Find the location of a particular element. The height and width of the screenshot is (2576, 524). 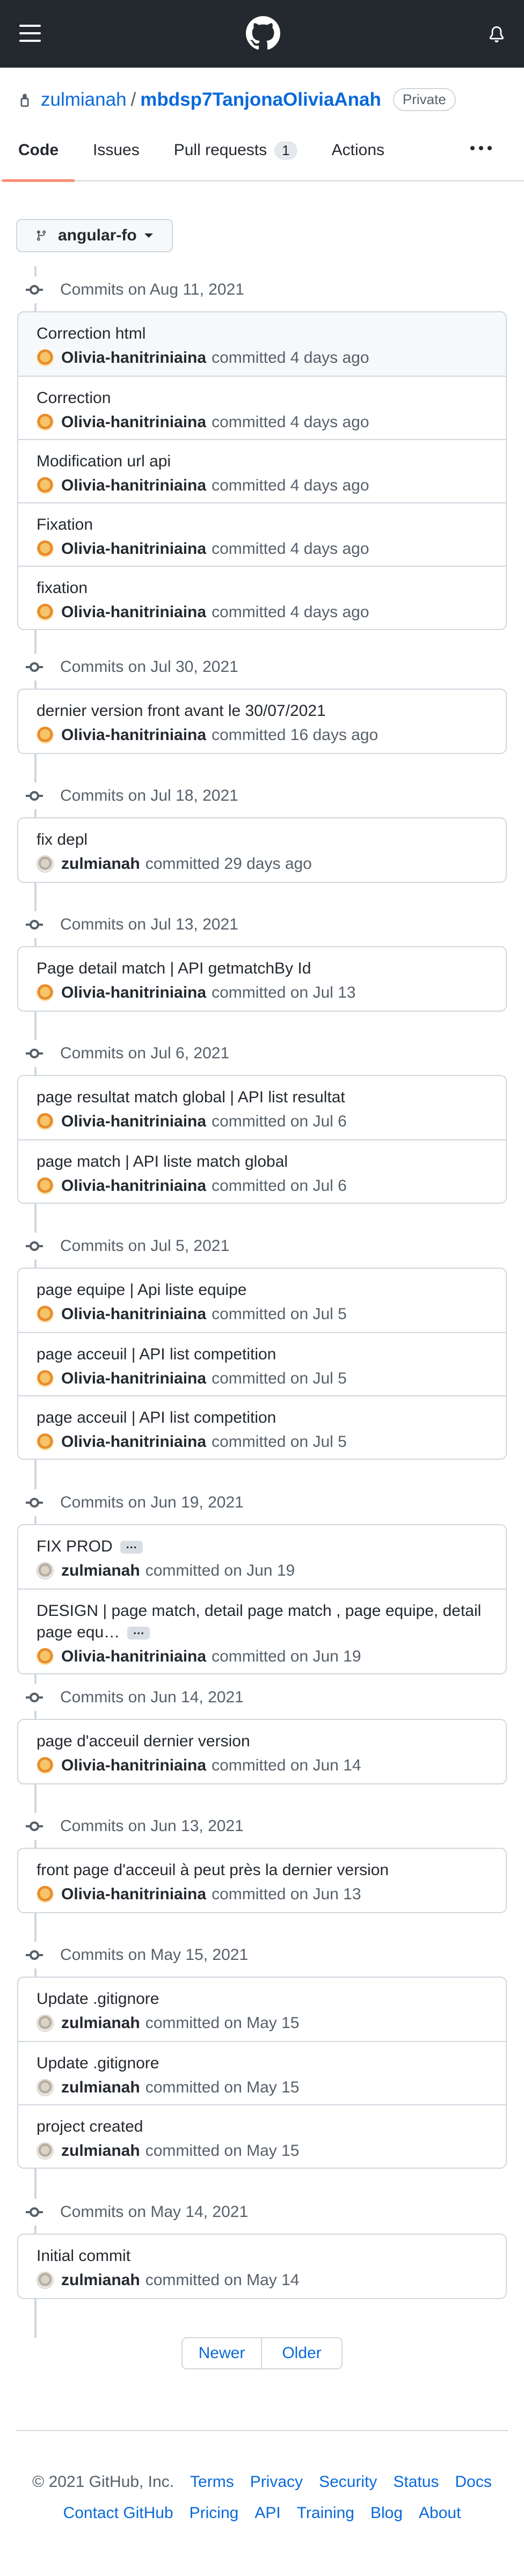

branch-selector-button: angular-fo is located at coordinates (94, 235).